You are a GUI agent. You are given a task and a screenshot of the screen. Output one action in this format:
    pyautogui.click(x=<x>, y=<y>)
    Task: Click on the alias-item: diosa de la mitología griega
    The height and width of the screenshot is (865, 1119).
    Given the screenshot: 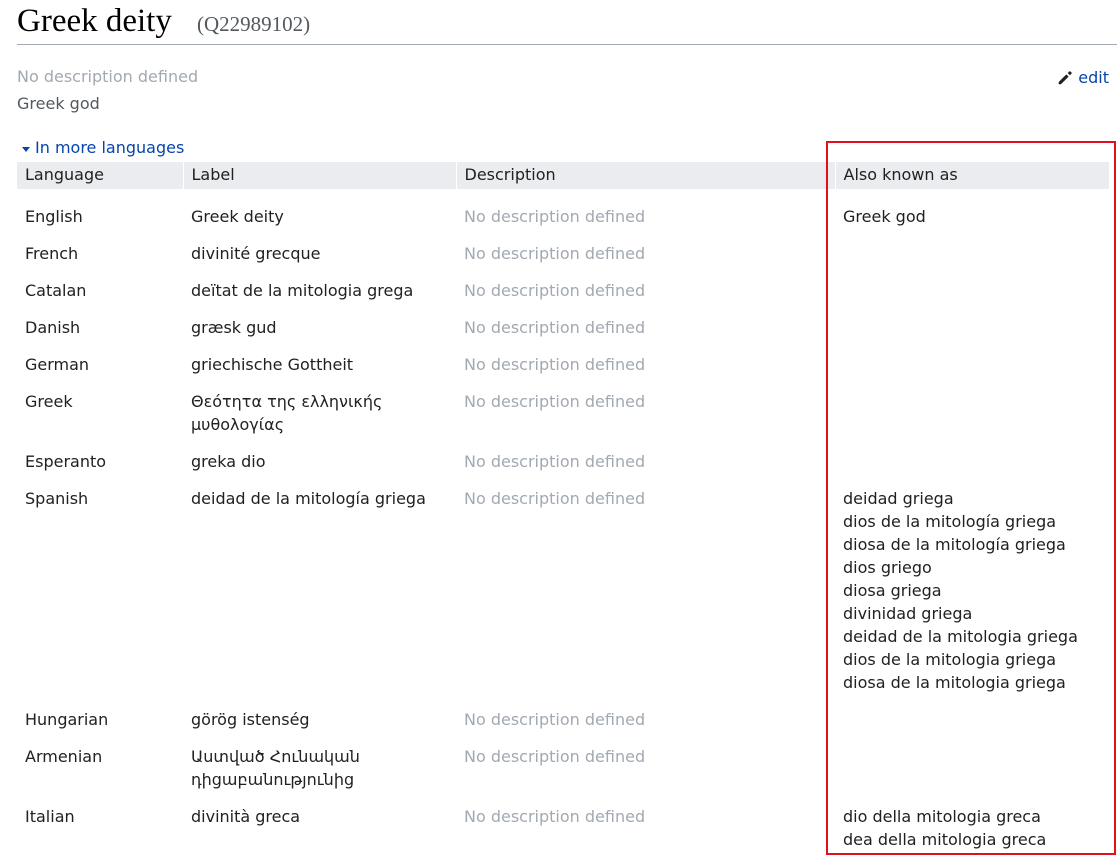 What is the action you would take?
    pyautogui.click(x=954, y=544)
    